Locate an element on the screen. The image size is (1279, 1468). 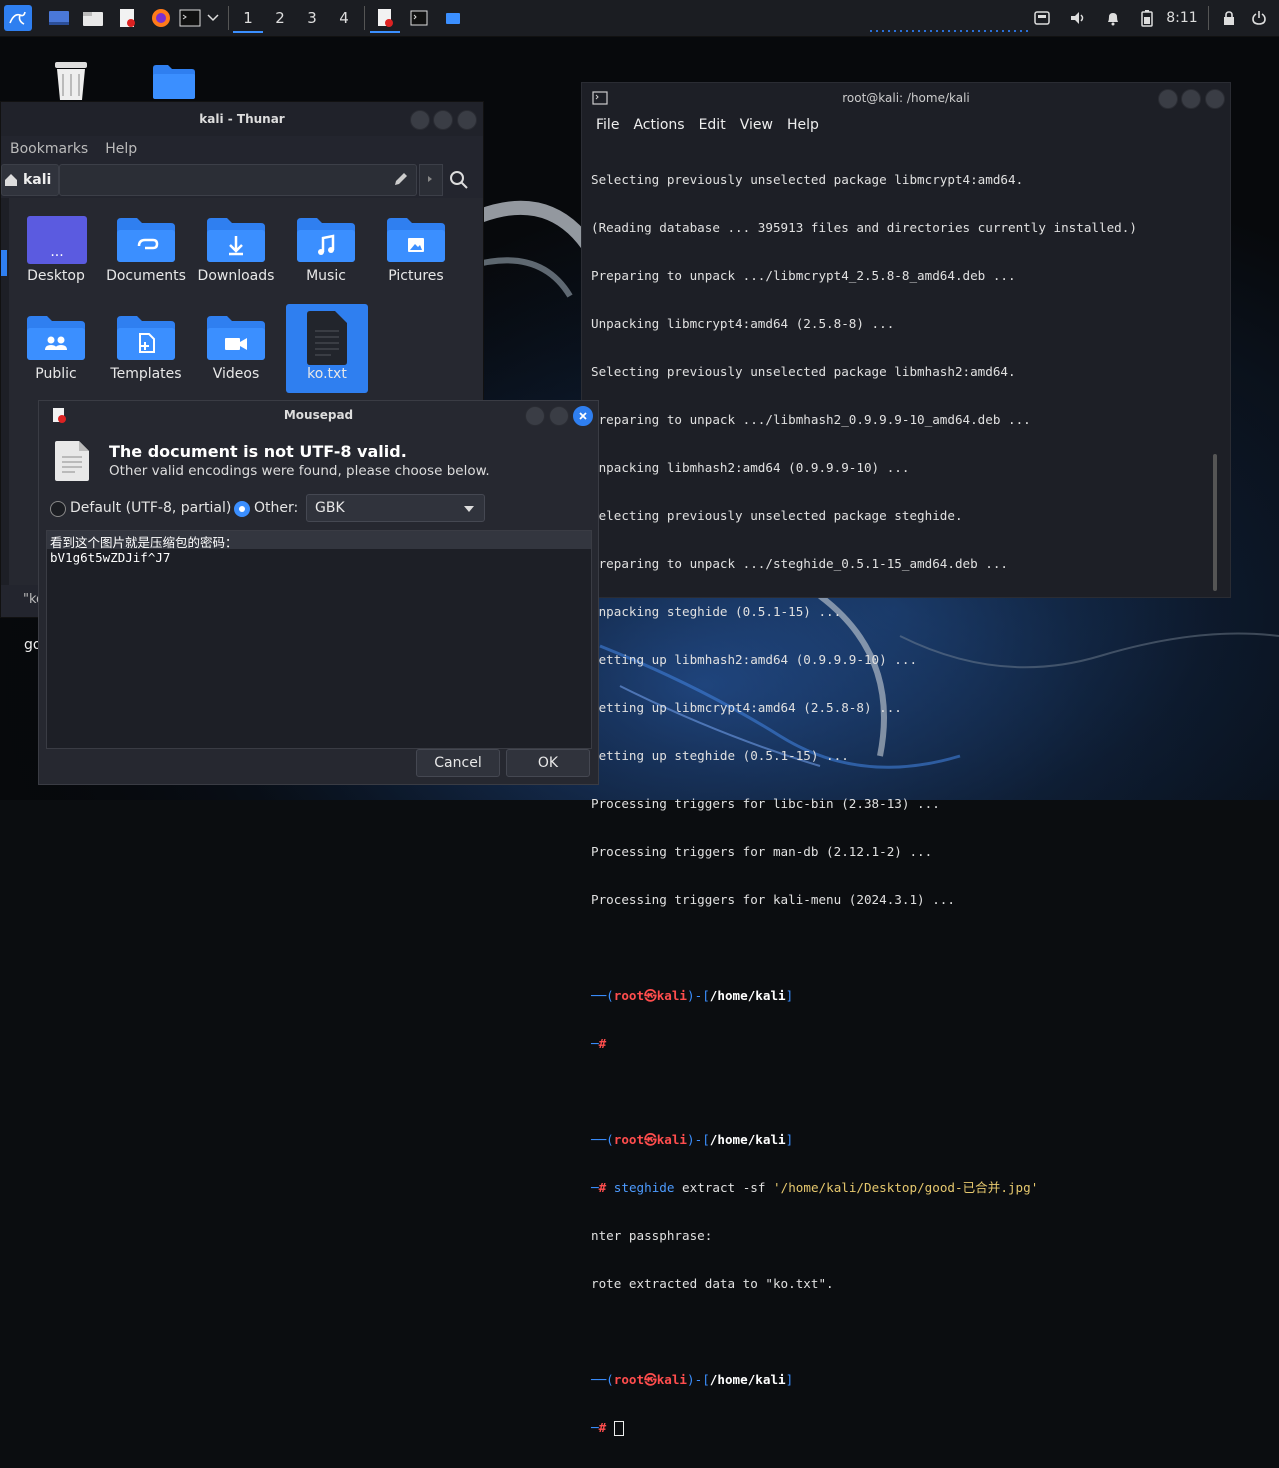
task-mousepad-icon is located at coordinates (385, 19).